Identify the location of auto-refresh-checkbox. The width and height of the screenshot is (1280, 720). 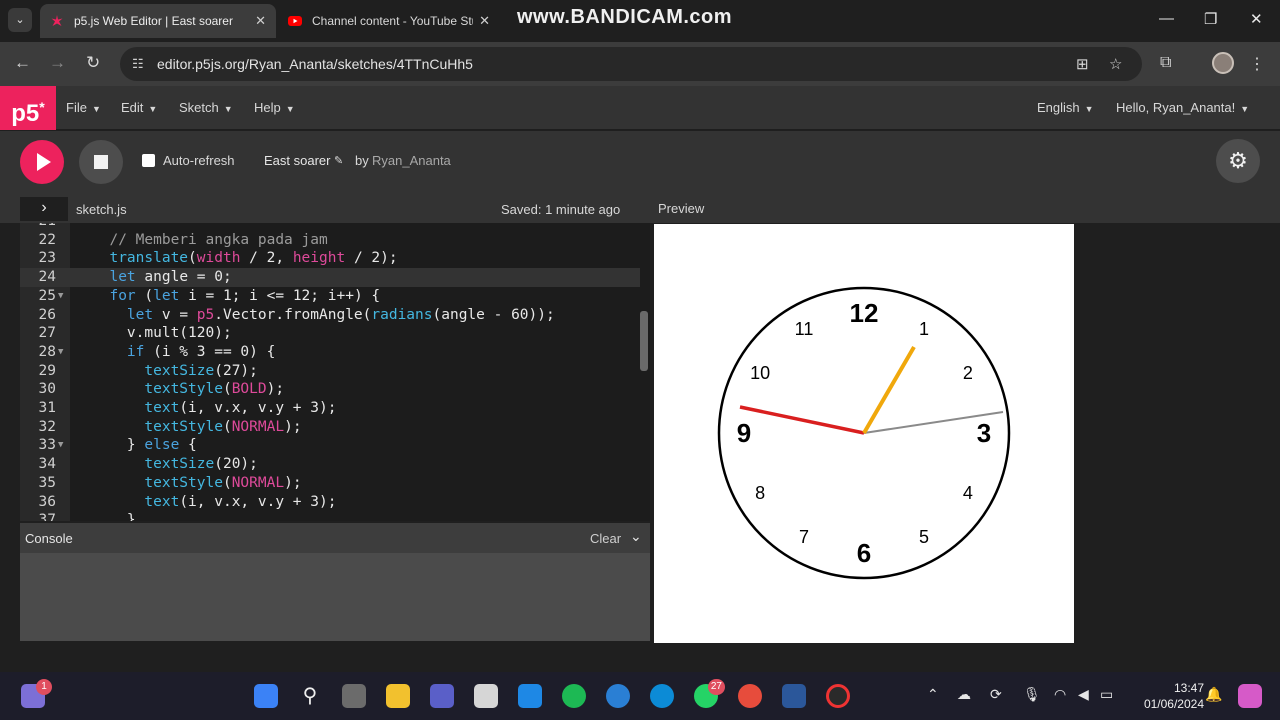
(148, 160).